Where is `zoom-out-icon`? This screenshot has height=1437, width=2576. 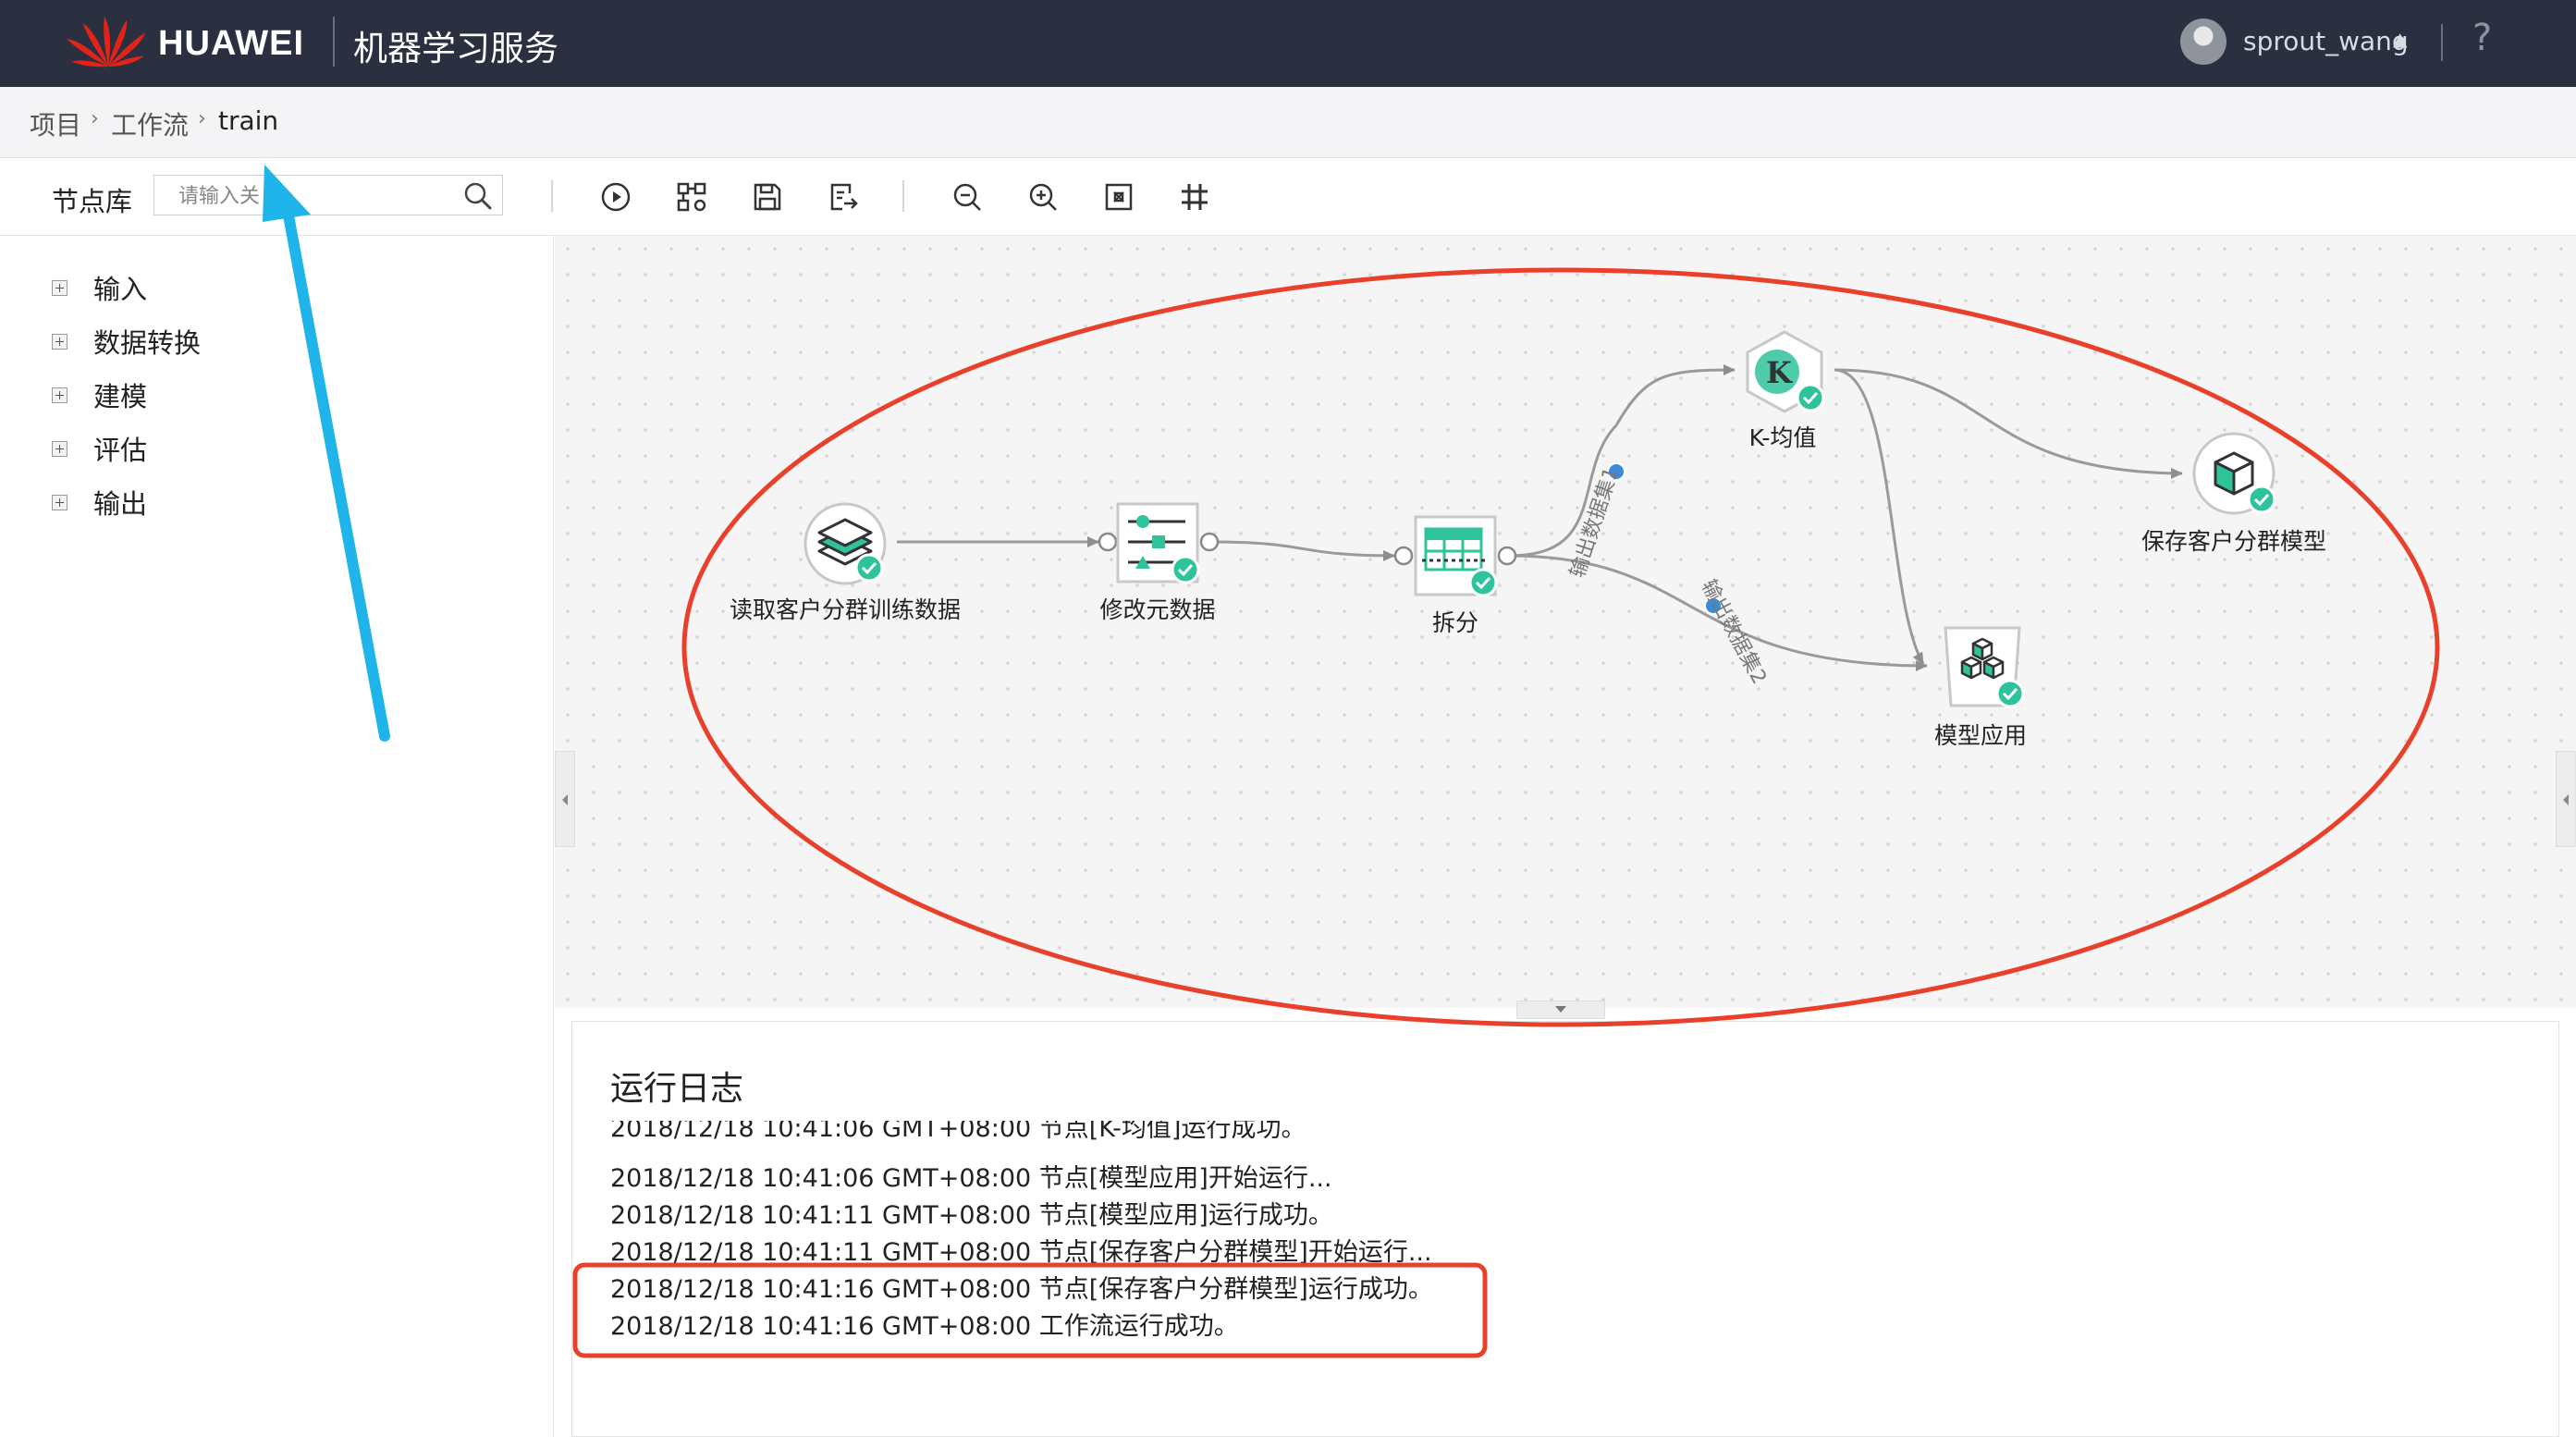 zoom-out-icon is located at coordinates (967, 197).